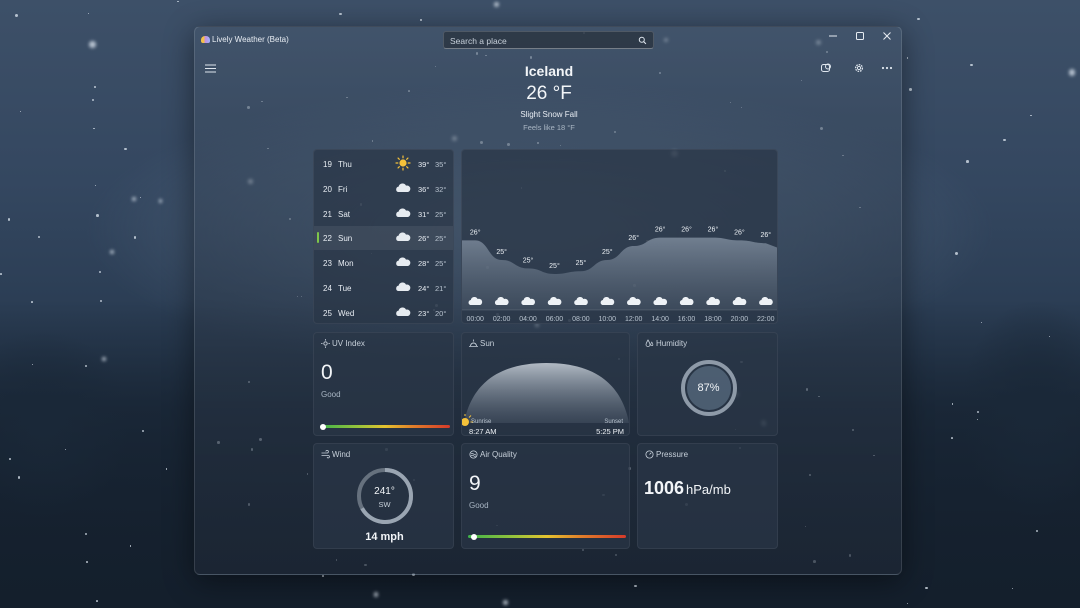 This screenshot has height=608, width=1080. I want to click on pressure-card: Pressure 1006 hPa/mb, so click(707, 496).